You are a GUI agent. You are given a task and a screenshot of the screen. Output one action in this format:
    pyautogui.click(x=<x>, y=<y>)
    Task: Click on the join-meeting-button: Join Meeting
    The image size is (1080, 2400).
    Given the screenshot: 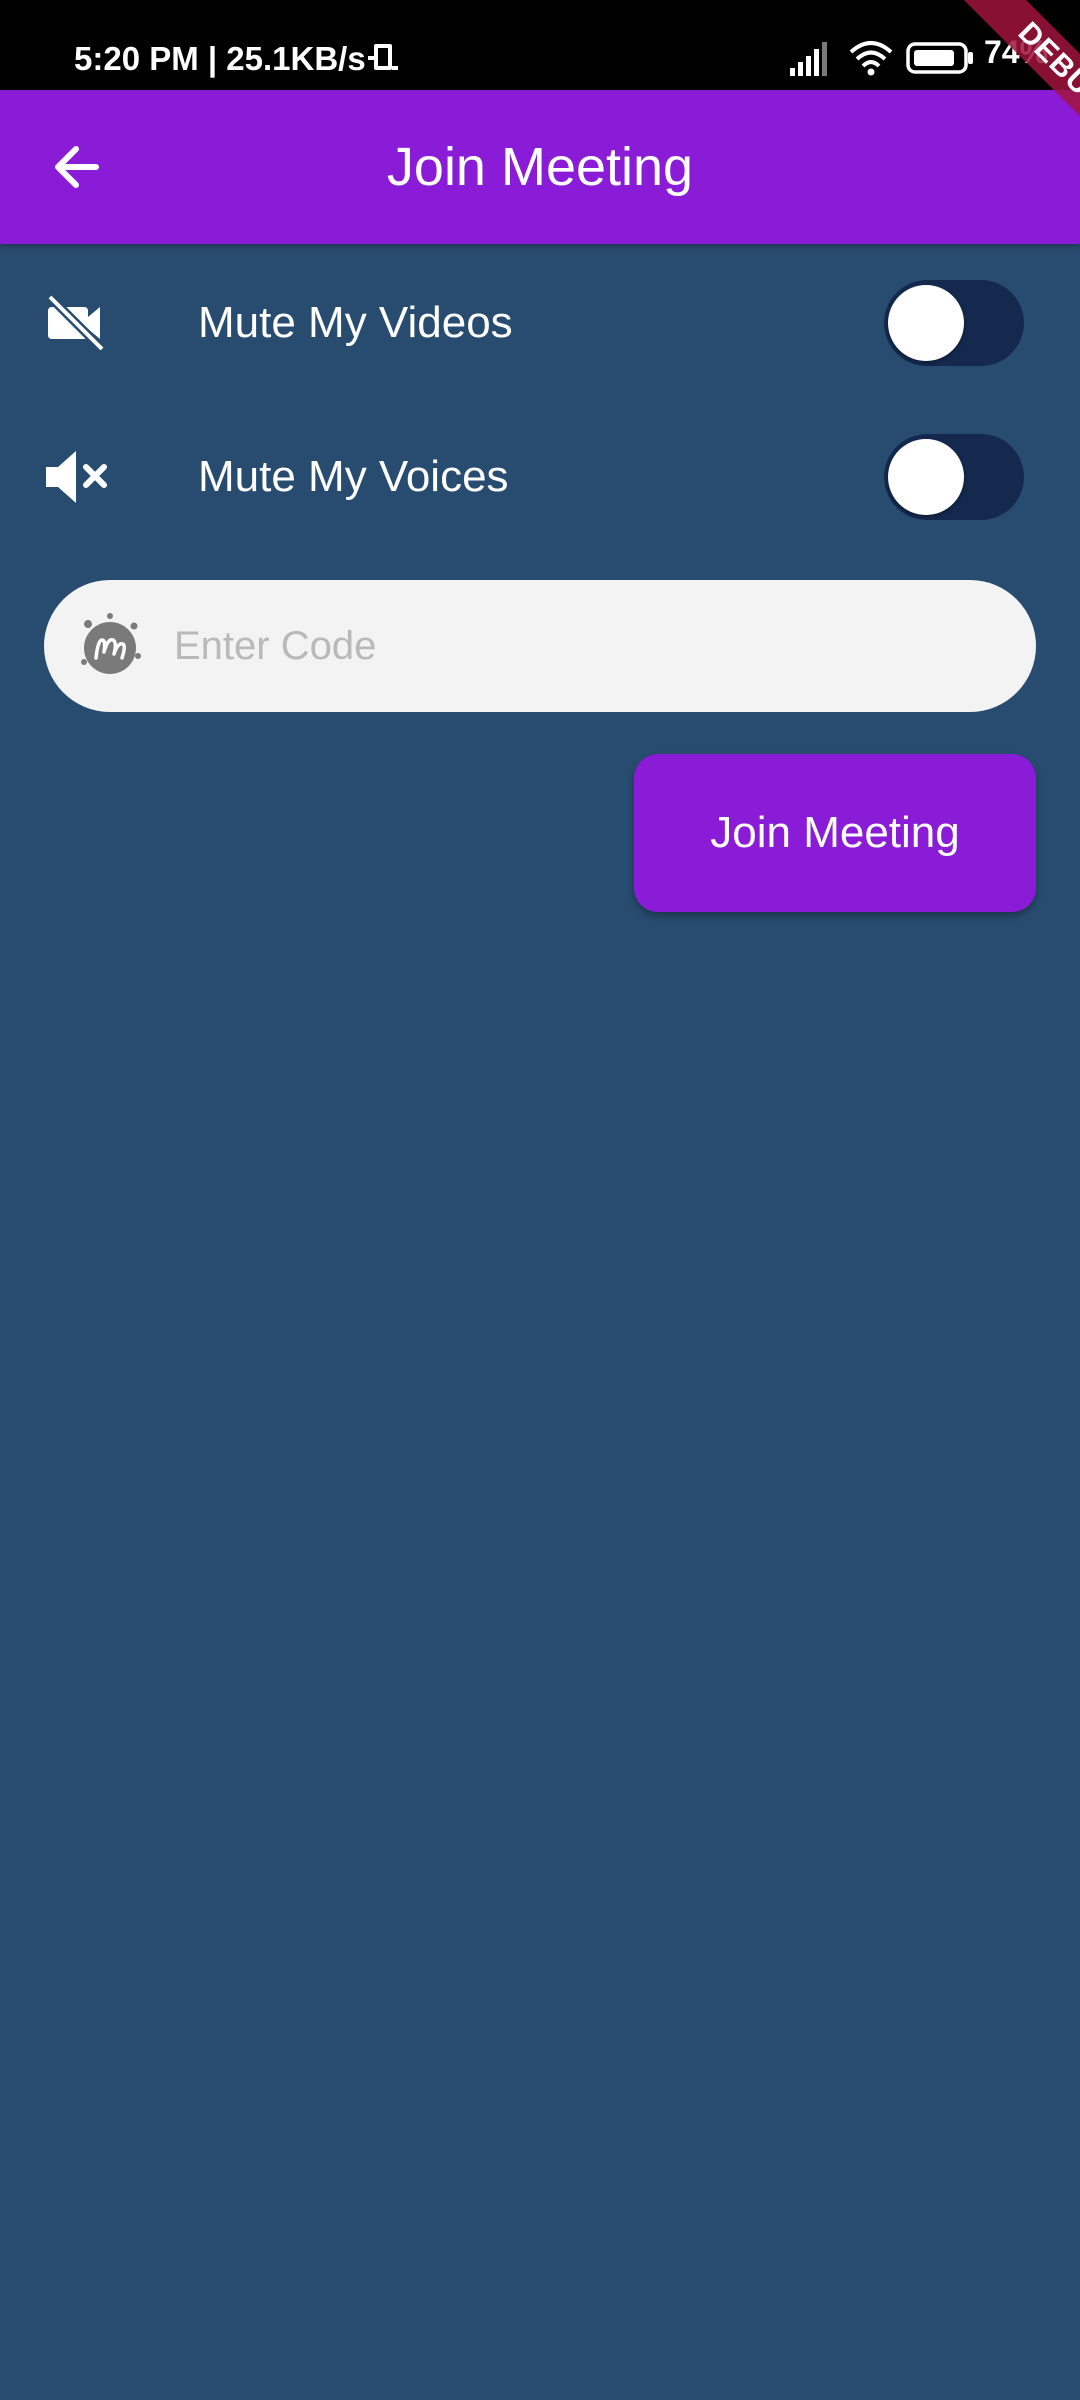 What is the action you would take?
    pyautogui.click(x=835, y=833)
    